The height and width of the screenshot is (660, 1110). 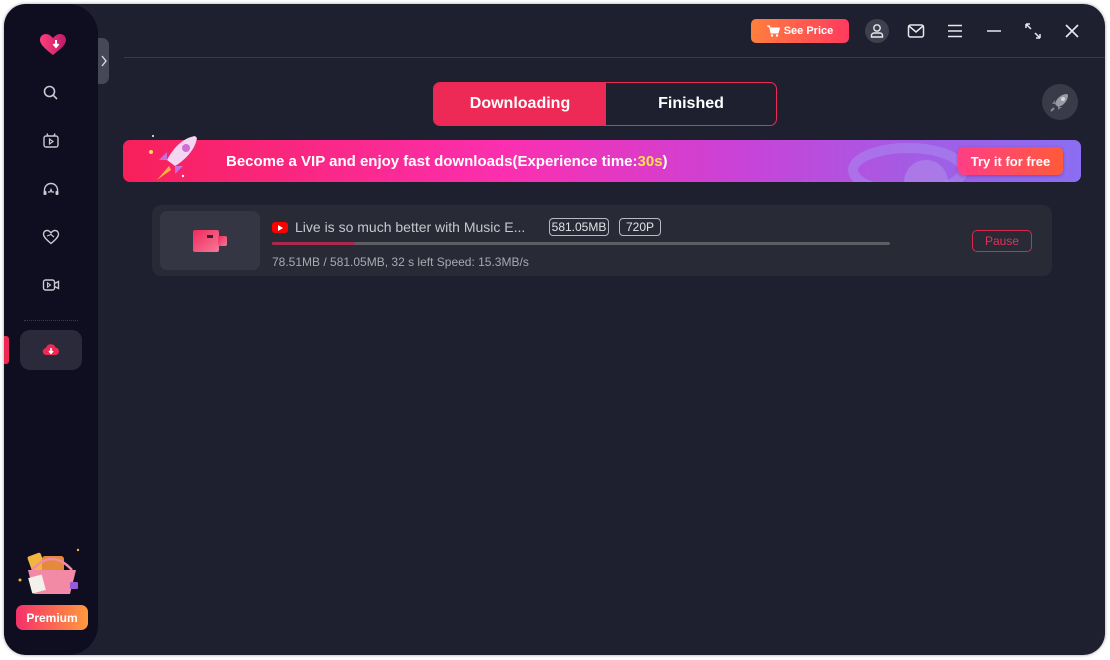 I want to click on maximize-icon, so click(x=1033, y=31).